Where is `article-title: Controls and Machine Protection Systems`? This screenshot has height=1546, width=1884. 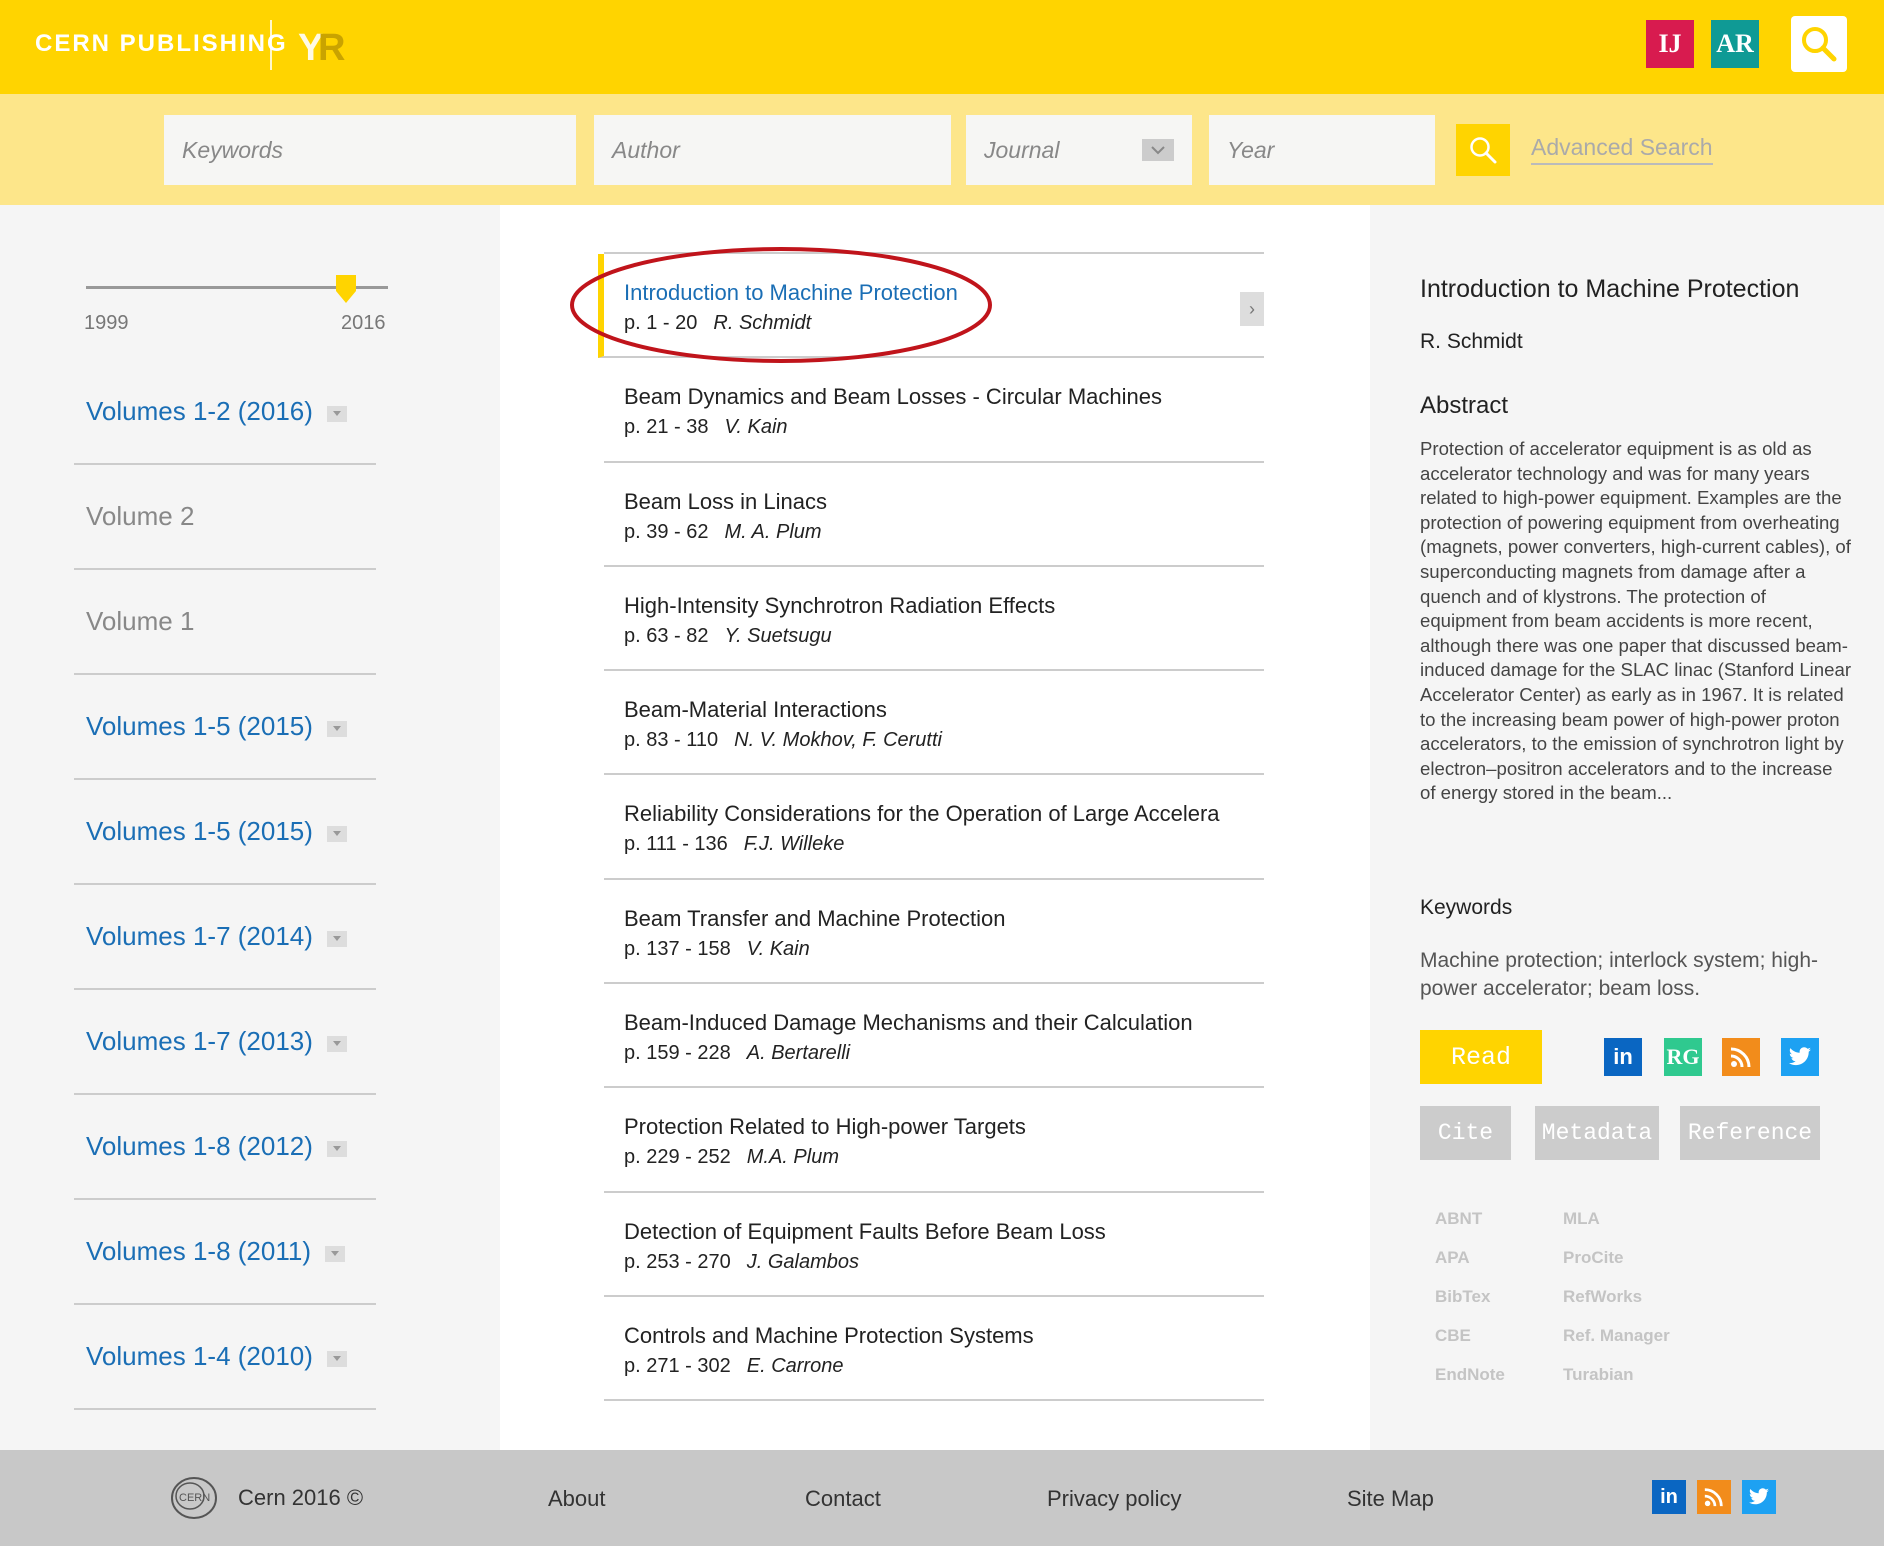 article-title: Controls and Machine Protection Systems is located at coordinates (944, 1336).